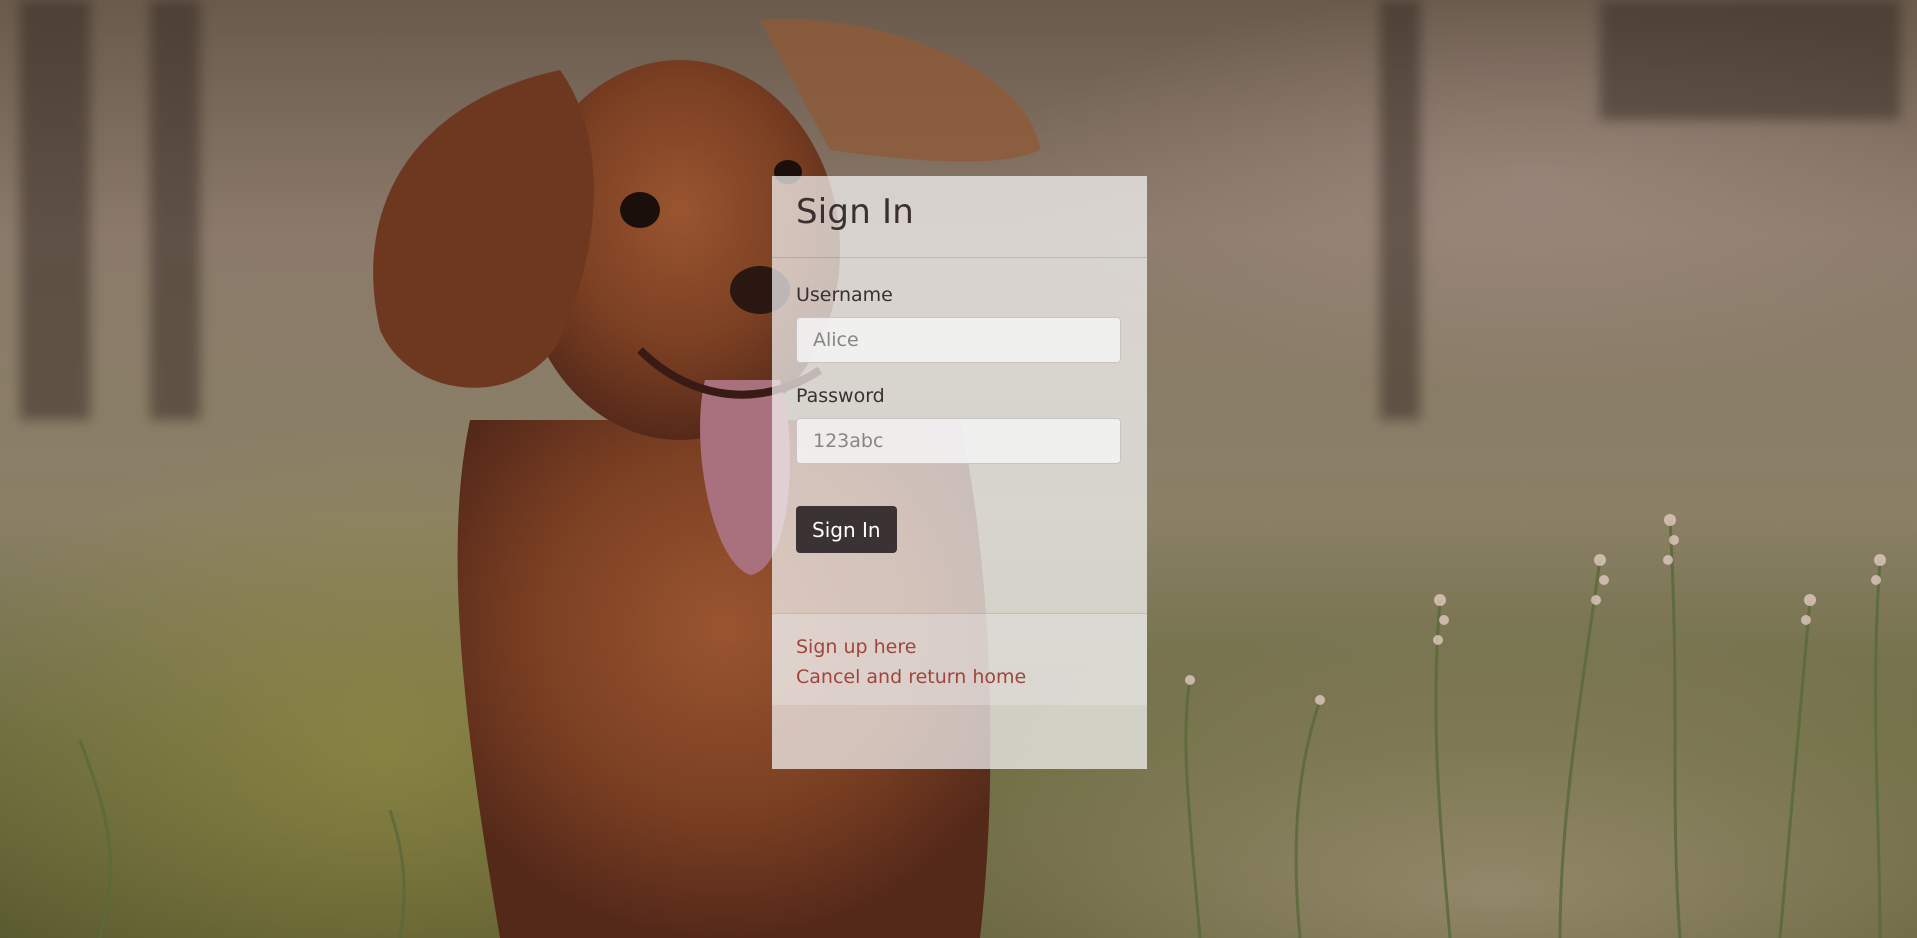 Image resolution: width=1917 pixels, height=938 pixels. I want to click on password-group: Password, so click(959, 424).